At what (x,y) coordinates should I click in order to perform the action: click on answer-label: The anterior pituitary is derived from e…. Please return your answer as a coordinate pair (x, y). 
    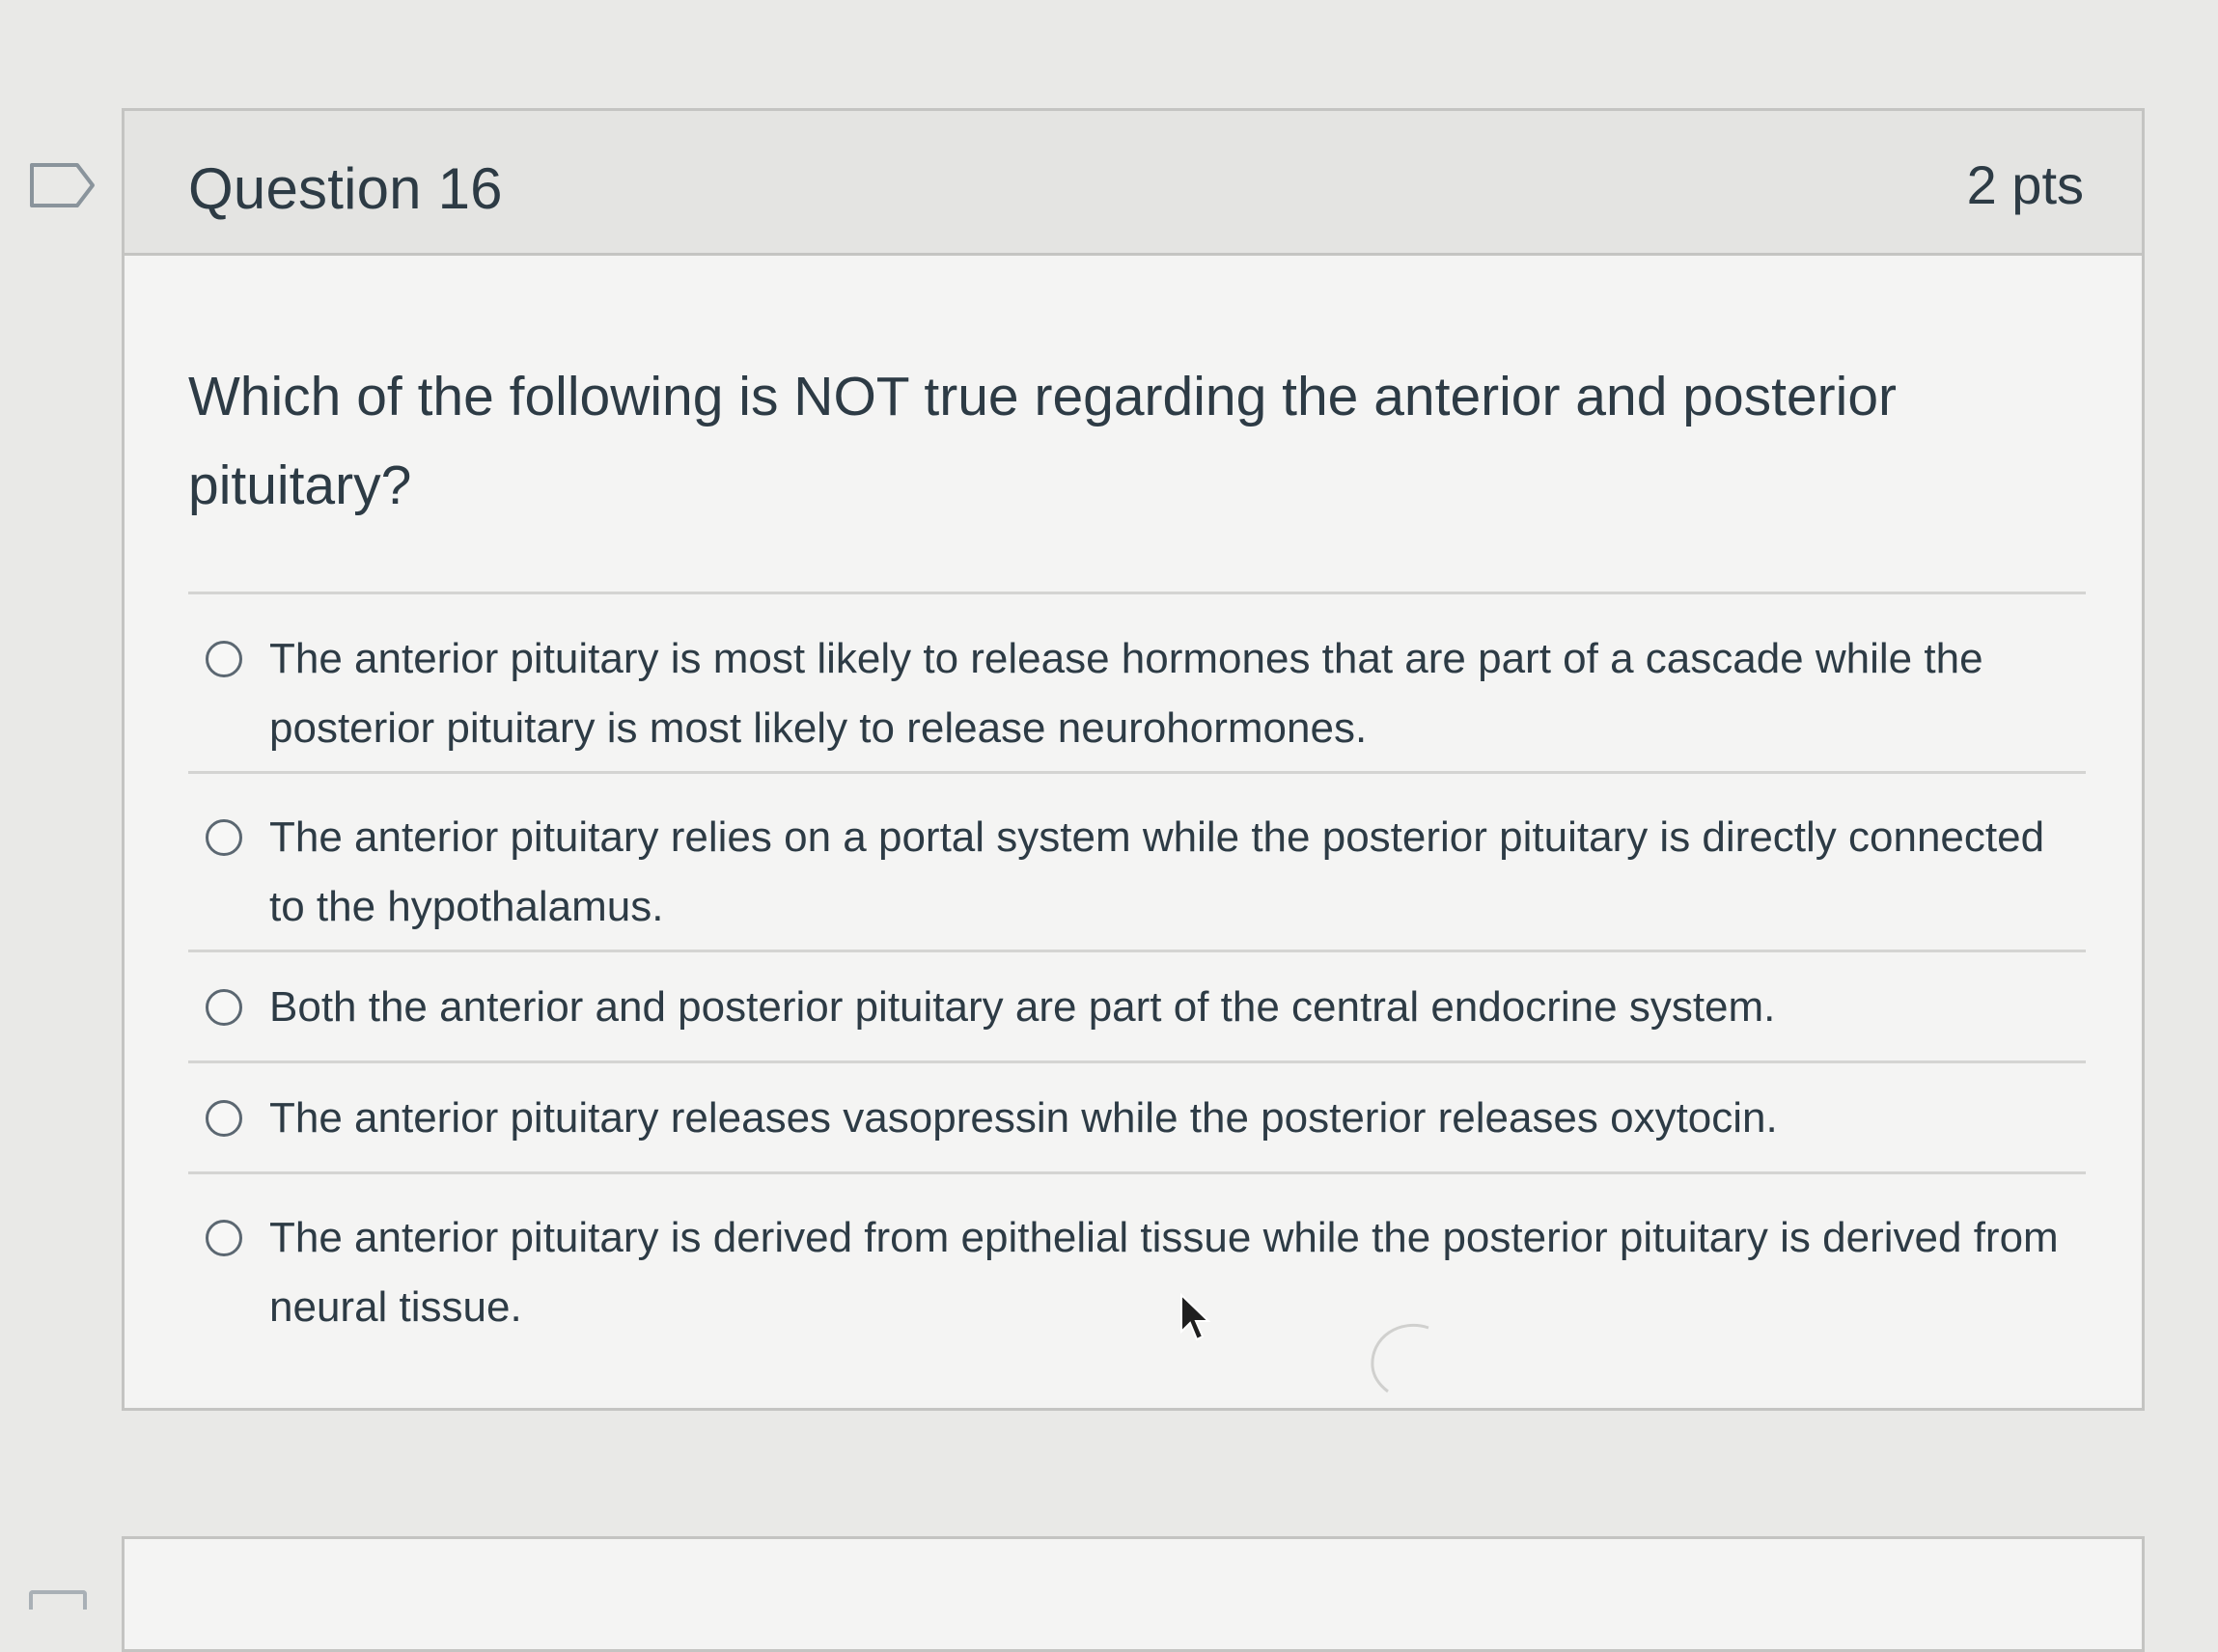
    Looking at the image, I should click on (1167, 1272).